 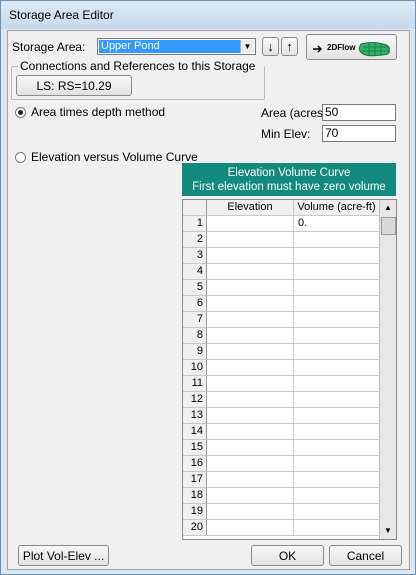 I want to click on row-number-cell: 17, so click(x=195, y=480).